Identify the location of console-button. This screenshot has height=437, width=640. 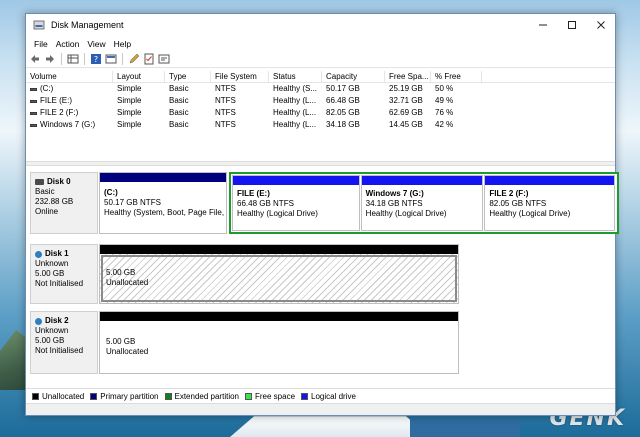
(164, 59).